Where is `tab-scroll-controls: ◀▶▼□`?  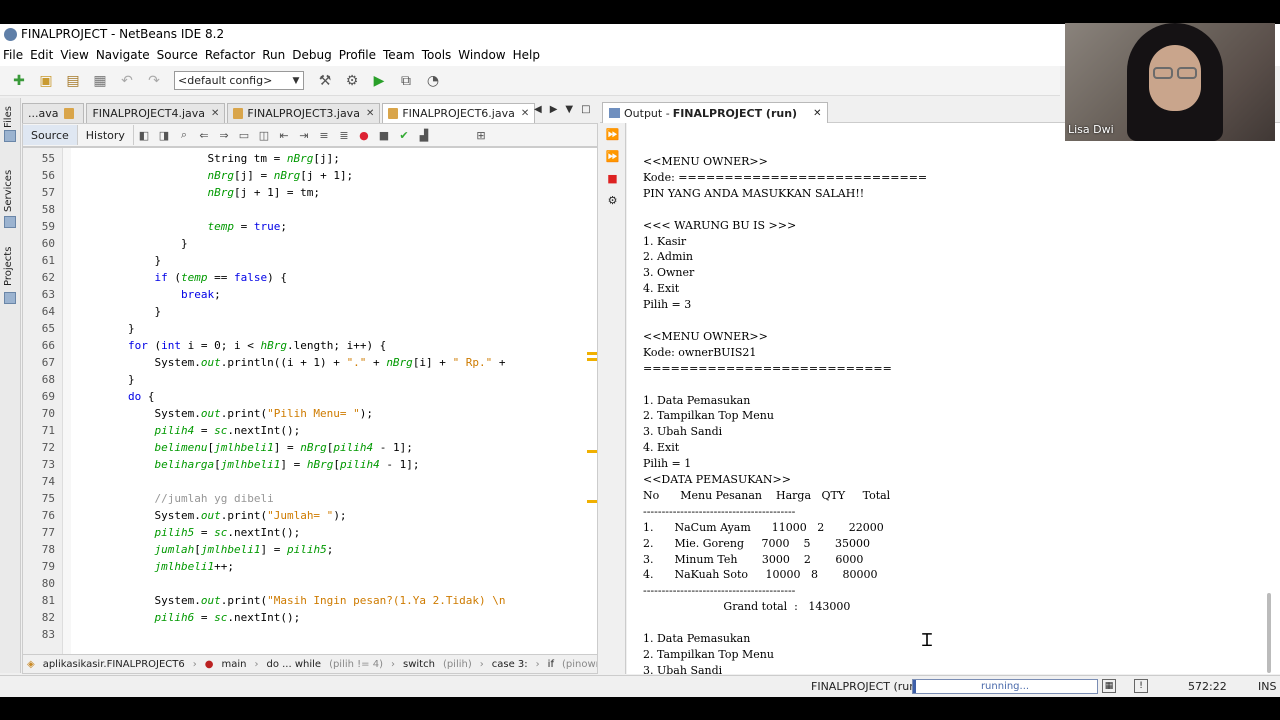
tab-scroll-controls: ◀▶▼□ is located at coordinates (566, 109).